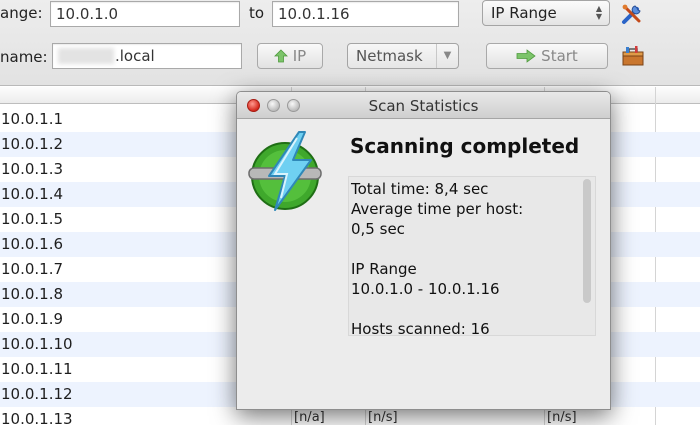 This screenshot has width=700, height=425. I want to click on ip-range-heading: IP Range, so click(384, 269).